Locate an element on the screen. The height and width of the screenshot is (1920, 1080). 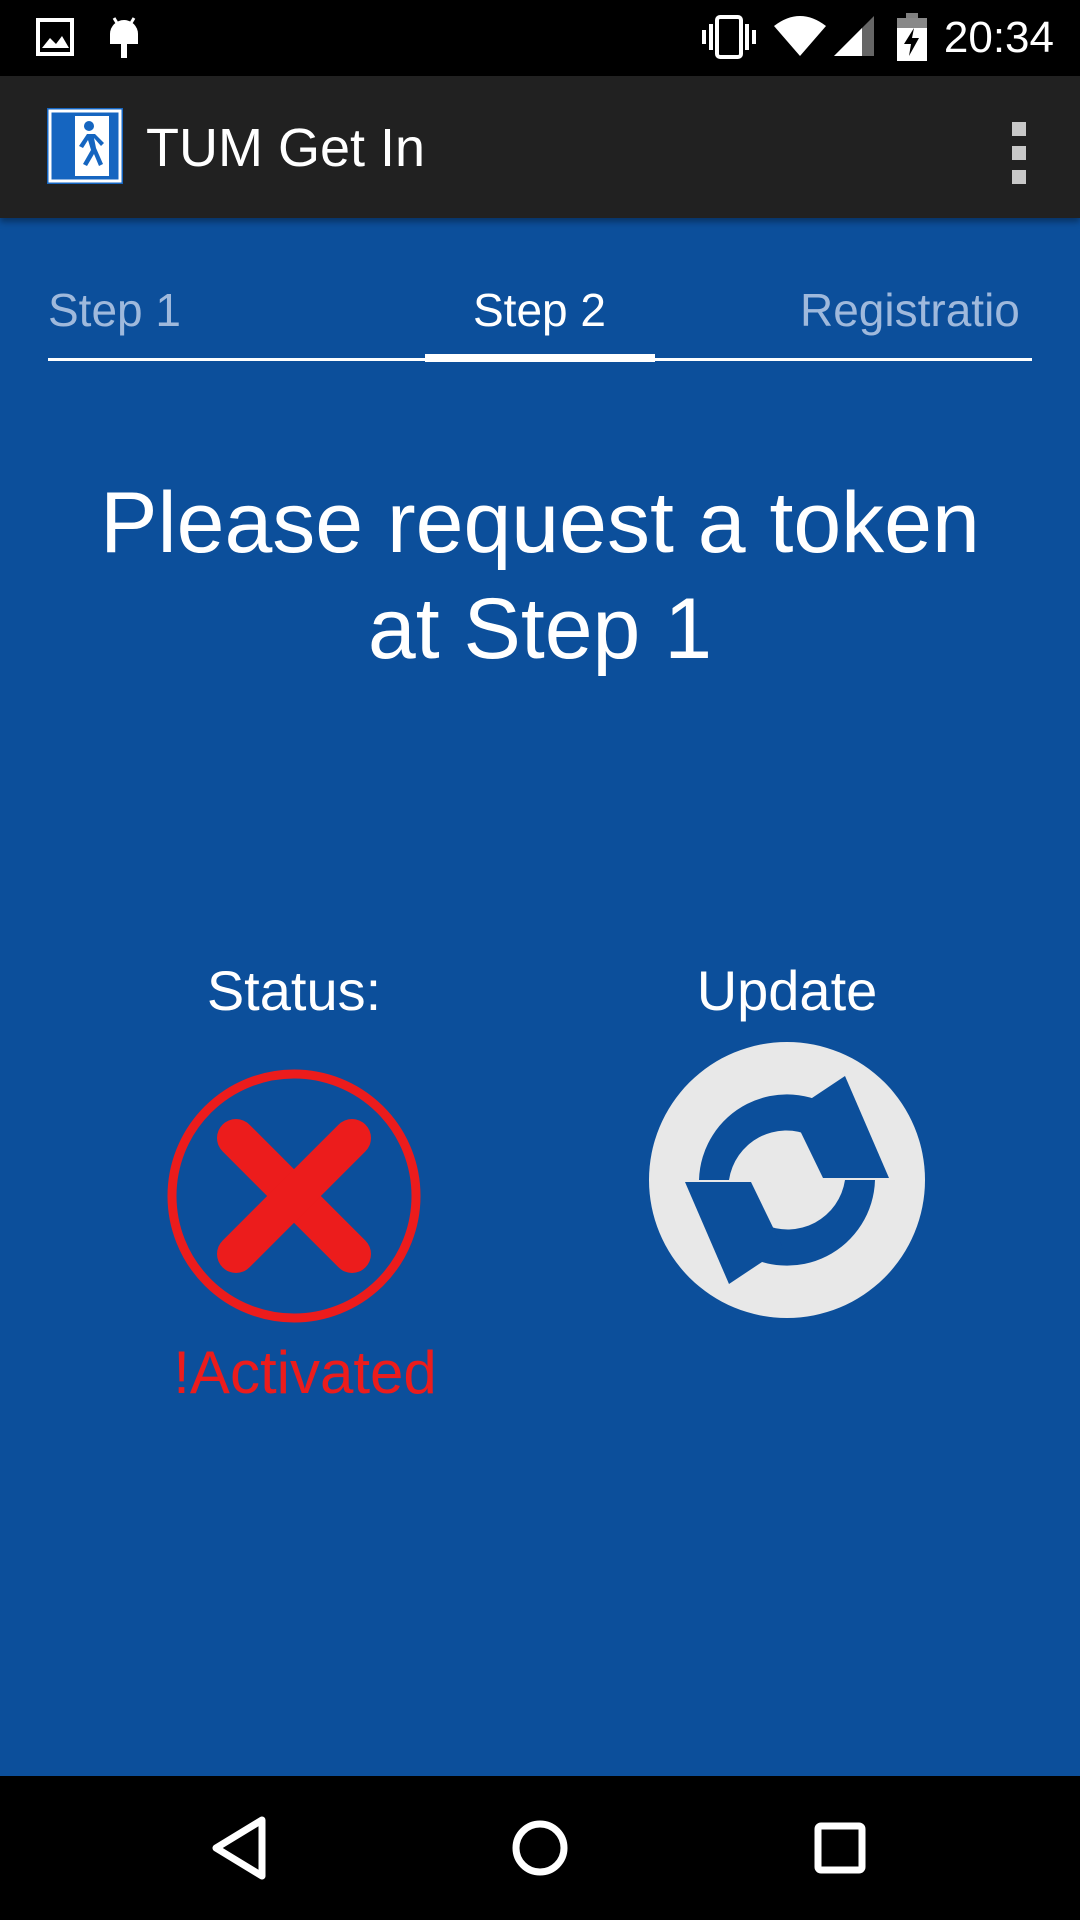
android-notification-icon is located at coordinates (124, 37).